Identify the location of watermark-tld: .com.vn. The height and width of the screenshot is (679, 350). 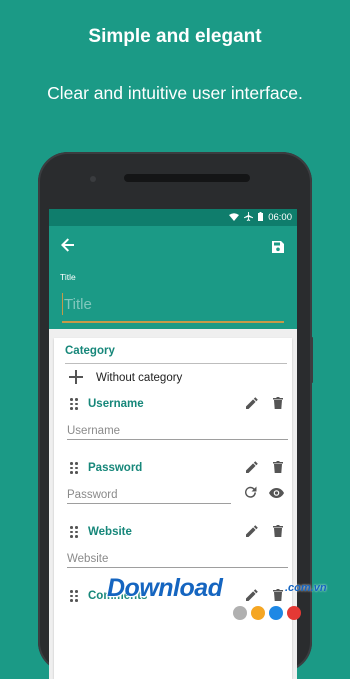
(306, 588).